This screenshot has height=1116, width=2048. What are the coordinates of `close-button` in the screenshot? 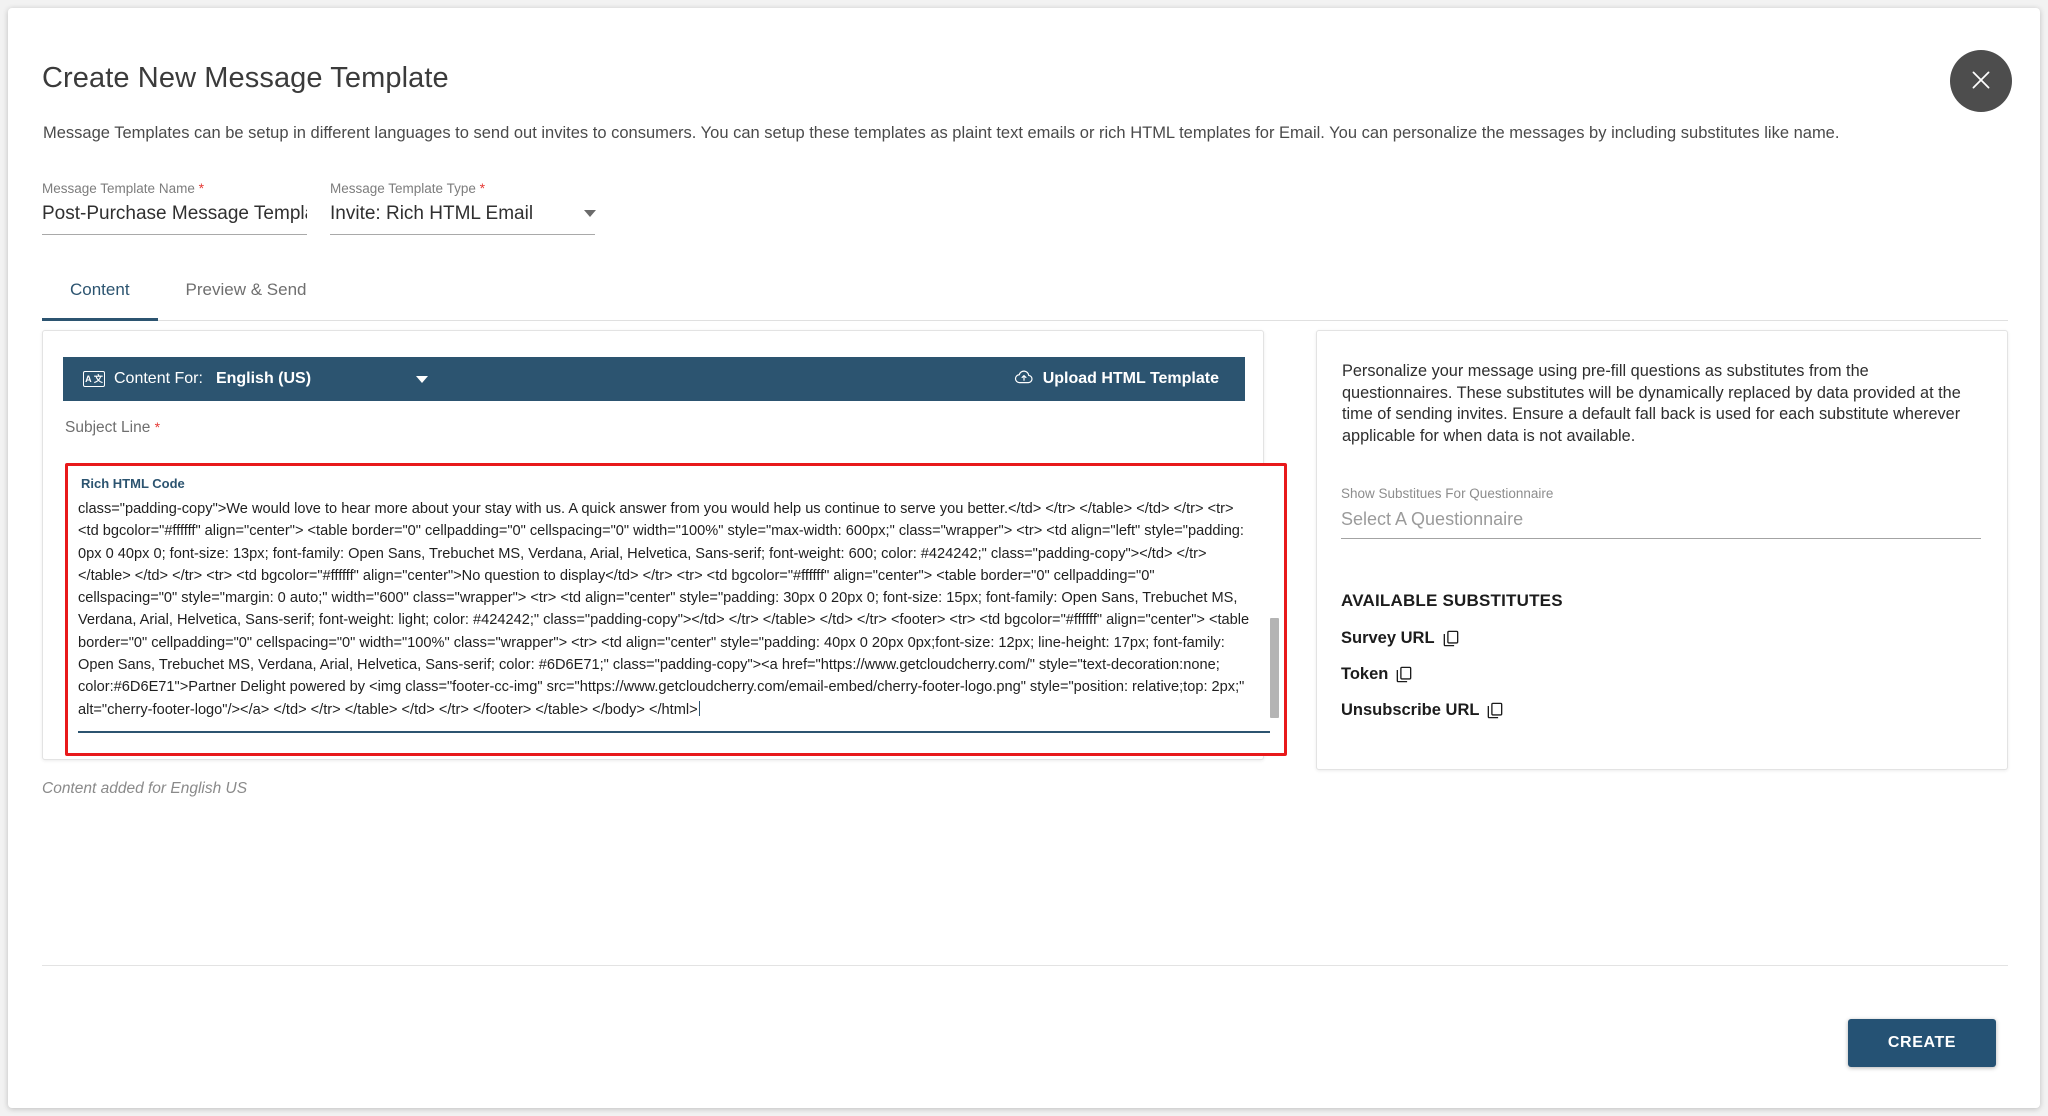 It's located at (1981, 81).